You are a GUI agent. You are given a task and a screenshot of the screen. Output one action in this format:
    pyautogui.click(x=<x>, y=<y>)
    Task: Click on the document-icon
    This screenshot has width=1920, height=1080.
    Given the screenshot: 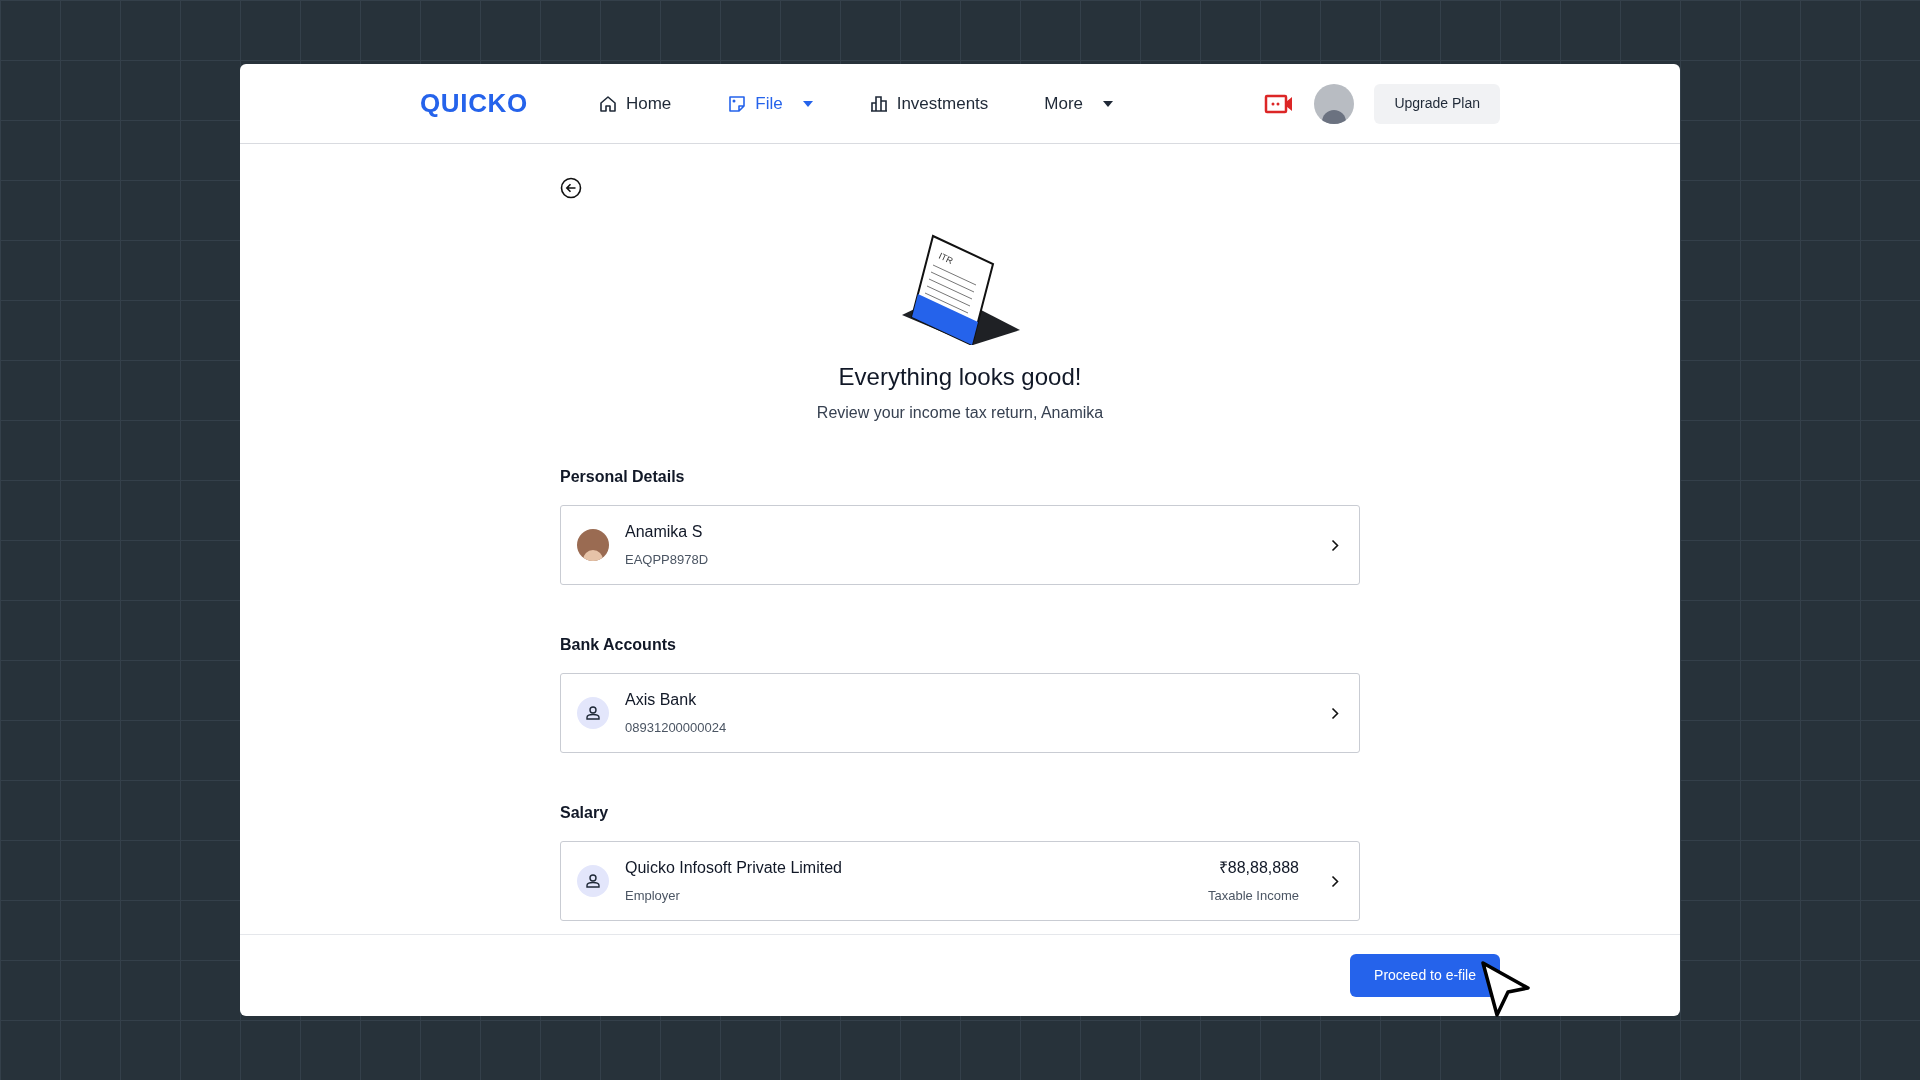 What is the action you would take?
    pyautogui.click(x=737, y=103)
    